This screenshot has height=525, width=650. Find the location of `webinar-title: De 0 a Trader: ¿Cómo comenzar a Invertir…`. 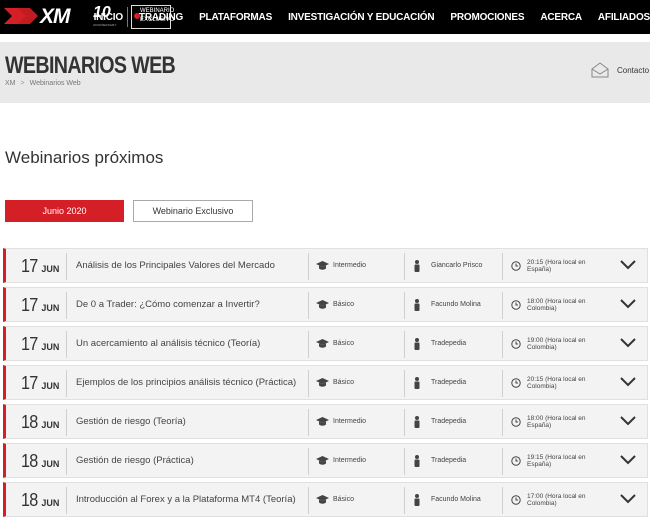

webinar-title: De 0 a Trader: ¿Cómo comenzar a Invertir… is located at coordinates (168, 304).